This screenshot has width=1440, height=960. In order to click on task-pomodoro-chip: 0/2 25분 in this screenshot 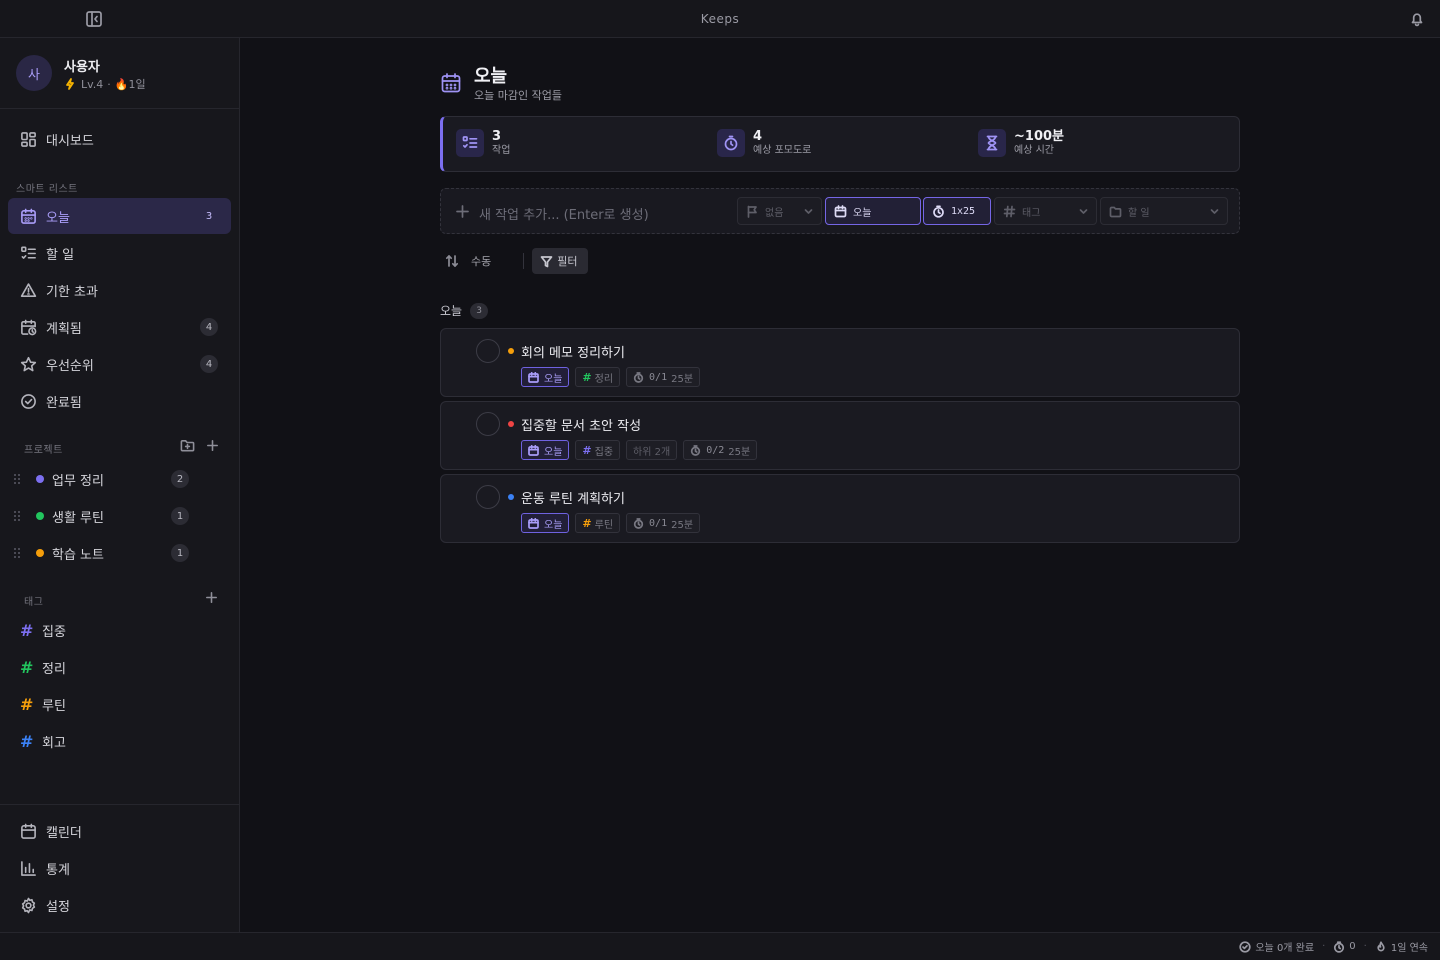, I will do `click(720, 450)`.